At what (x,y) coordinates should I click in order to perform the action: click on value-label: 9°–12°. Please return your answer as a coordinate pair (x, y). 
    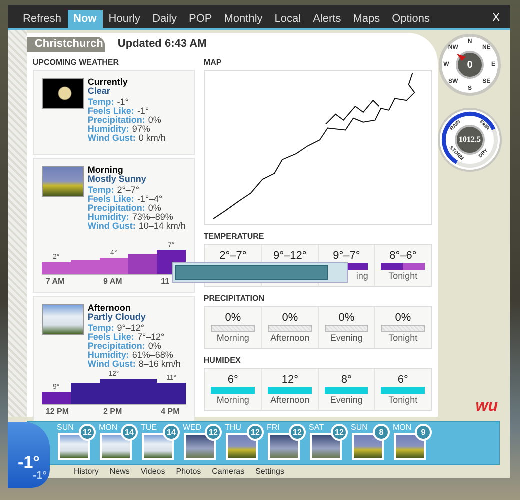
    Looking at the image, I should click on (290, 256).